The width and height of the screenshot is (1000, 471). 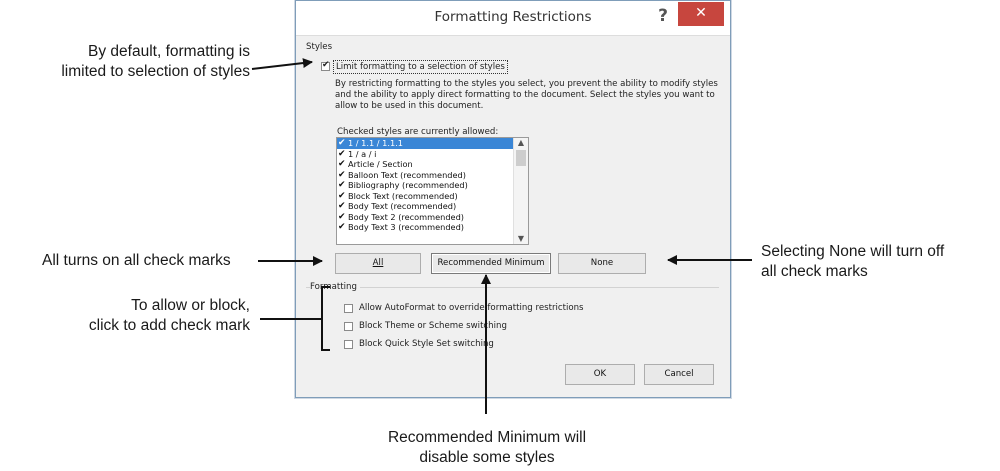 I want to click on recommended-minimum-button: Recommended Minimum, so click(x=491, y=263).